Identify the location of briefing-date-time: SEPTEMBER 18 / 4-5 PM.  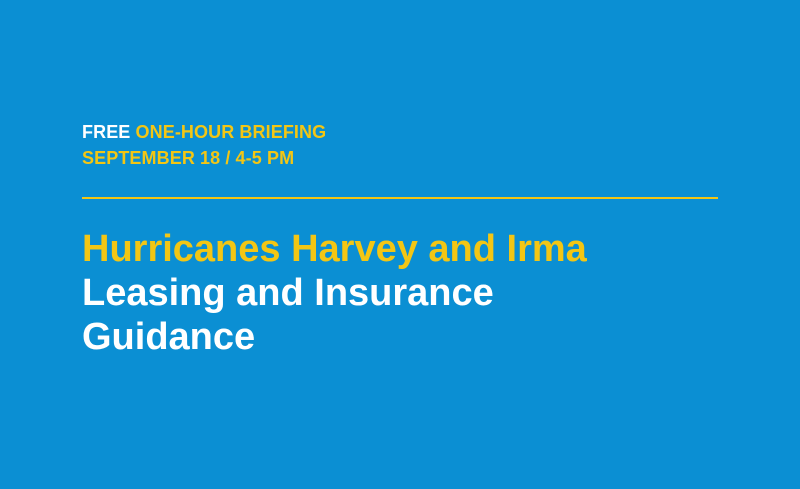
(188, 158).